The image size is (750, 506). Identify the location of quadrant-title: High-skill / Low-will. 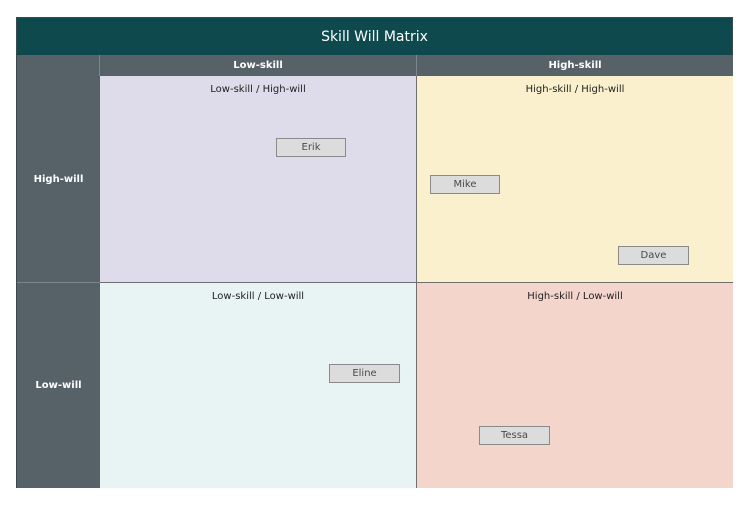
(575, 296).